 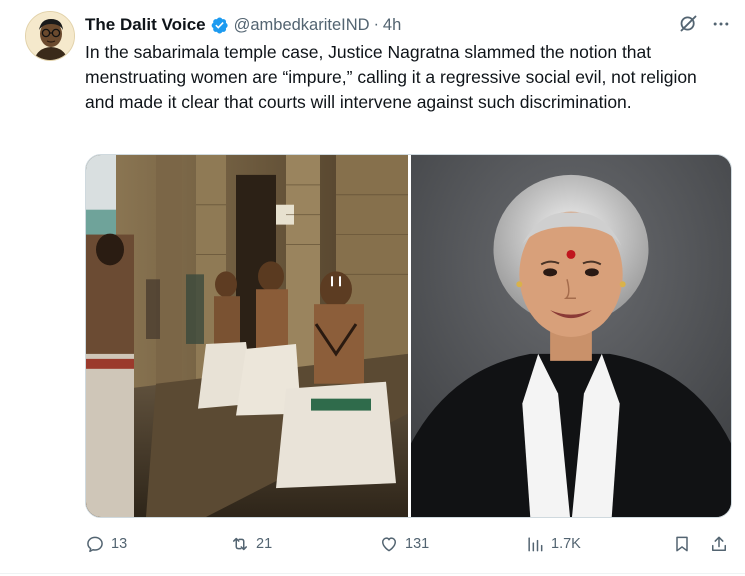 I want to click on reply-button: 13, so click(x=106, y=544).